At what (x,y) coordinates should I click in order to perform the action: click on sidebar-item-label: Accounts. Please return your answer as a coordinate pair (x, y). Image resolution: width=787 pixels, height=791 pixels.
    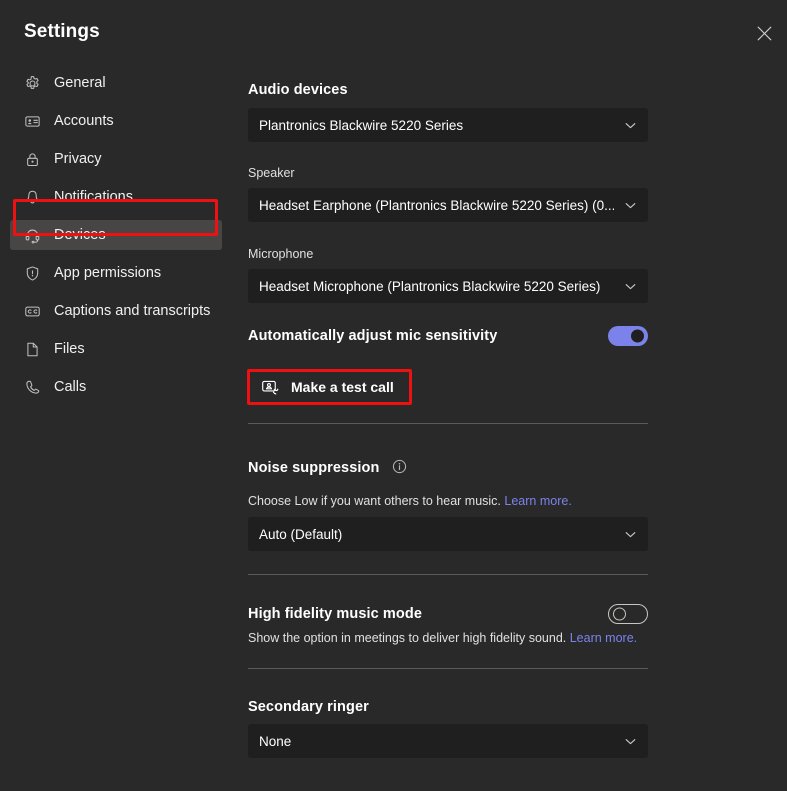
    Looking at the image, I should click on (84, 120).